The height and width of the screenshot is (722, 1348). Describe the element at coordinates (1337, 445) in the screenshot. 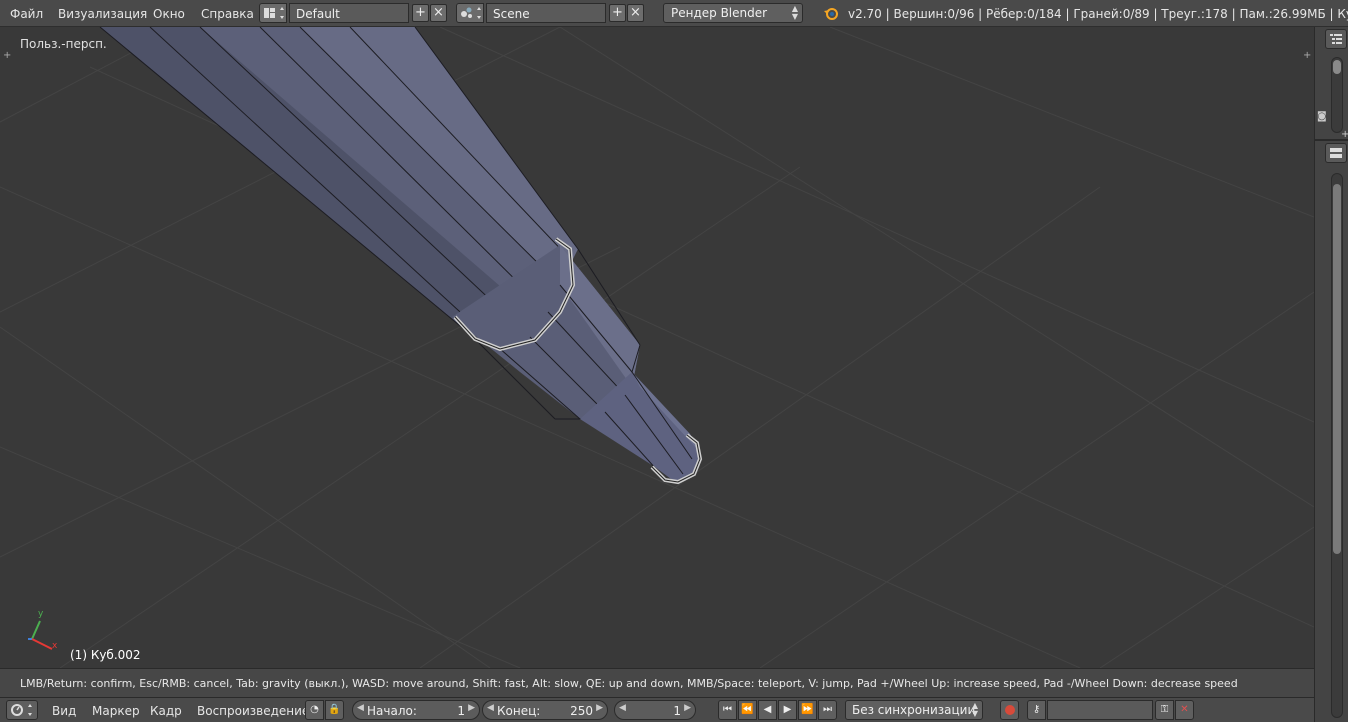

I see `properties-scrollbar` at that location.